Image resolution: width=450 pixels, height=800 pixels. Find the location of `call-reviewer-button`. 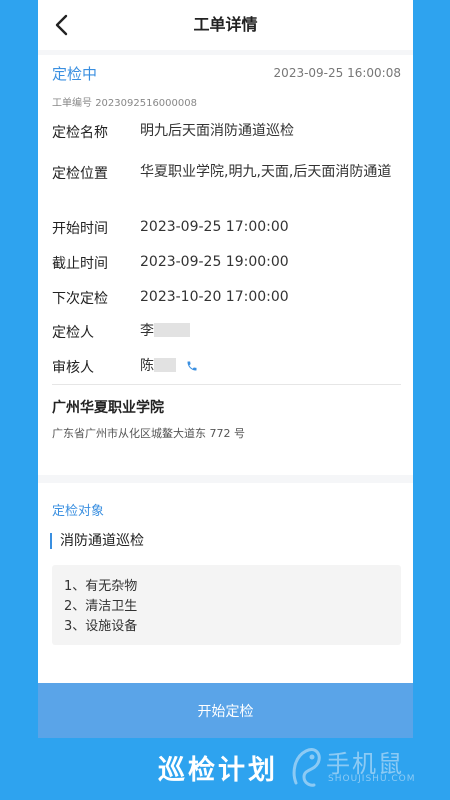

call-reviewer-button is located at coordinates (192, 368).